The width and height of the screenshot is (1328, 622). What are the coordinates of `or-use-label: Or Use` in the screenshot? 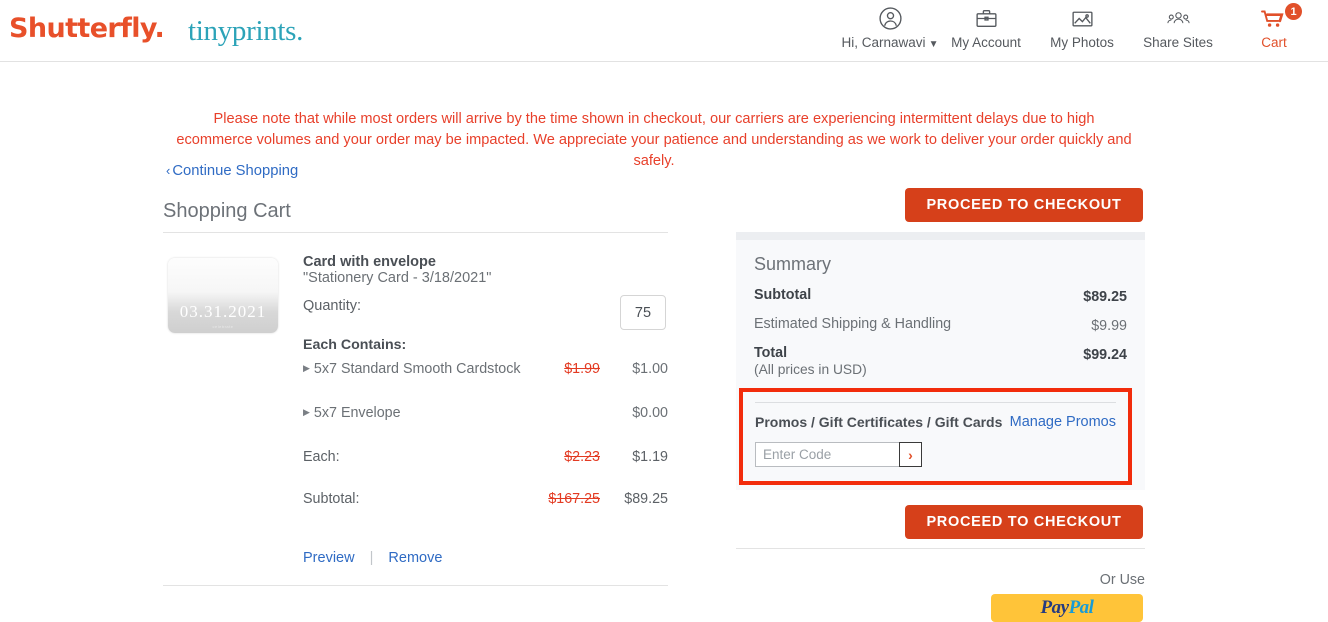 It's located at (1122, 580).